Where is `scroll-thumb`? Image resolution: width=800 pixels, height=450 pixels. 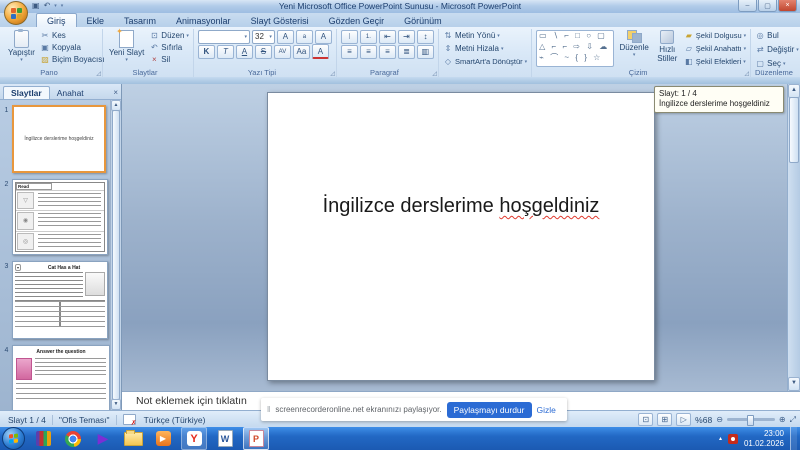
scroll-thumb is located at coordinates (794, 130).